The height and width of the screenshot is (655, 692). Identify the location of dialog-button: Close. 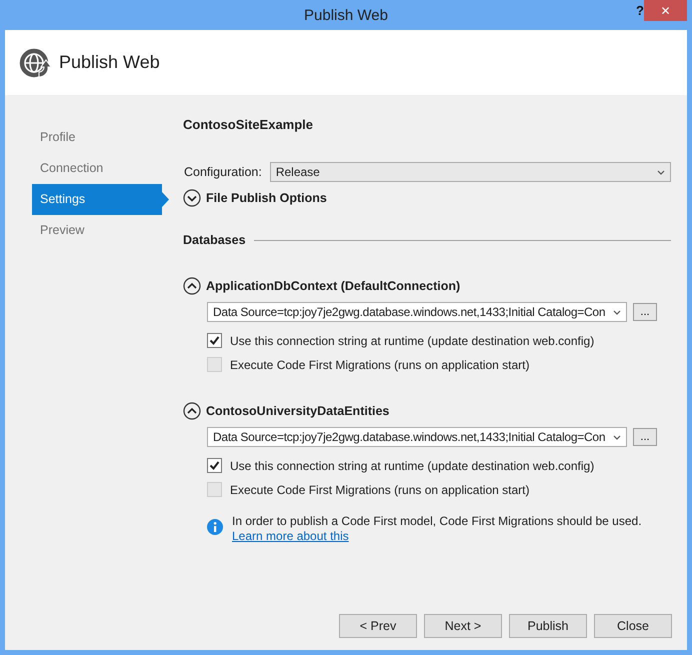
(633, 626).